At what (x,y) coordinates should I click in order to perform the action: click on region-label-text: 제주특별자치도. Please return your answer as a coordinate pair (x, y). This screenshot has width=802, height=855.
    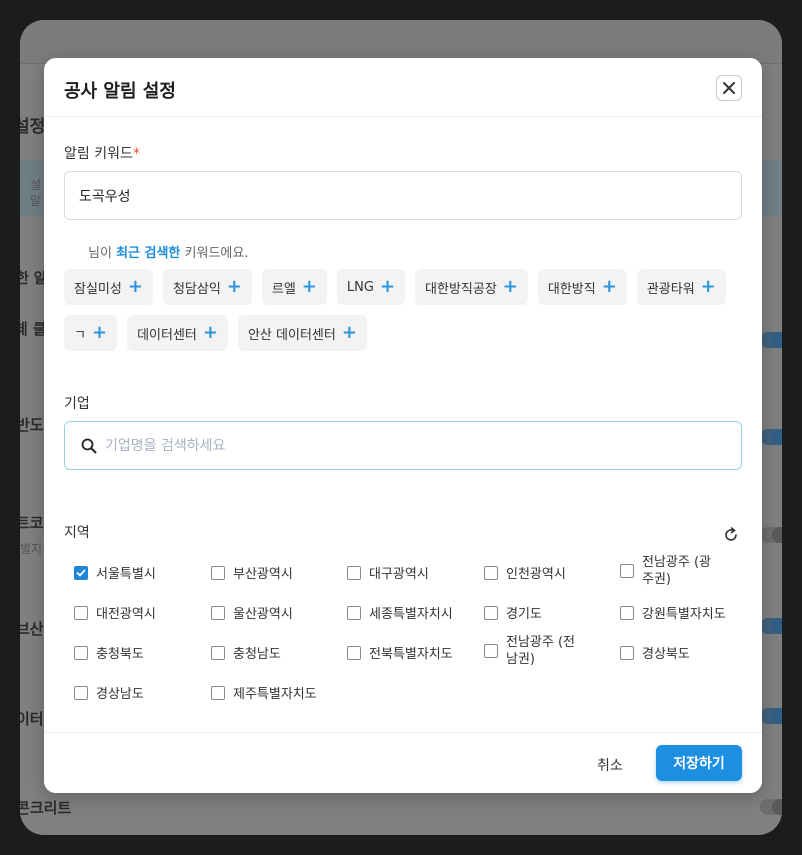
    Looking at the image, I should click on (275, 694).